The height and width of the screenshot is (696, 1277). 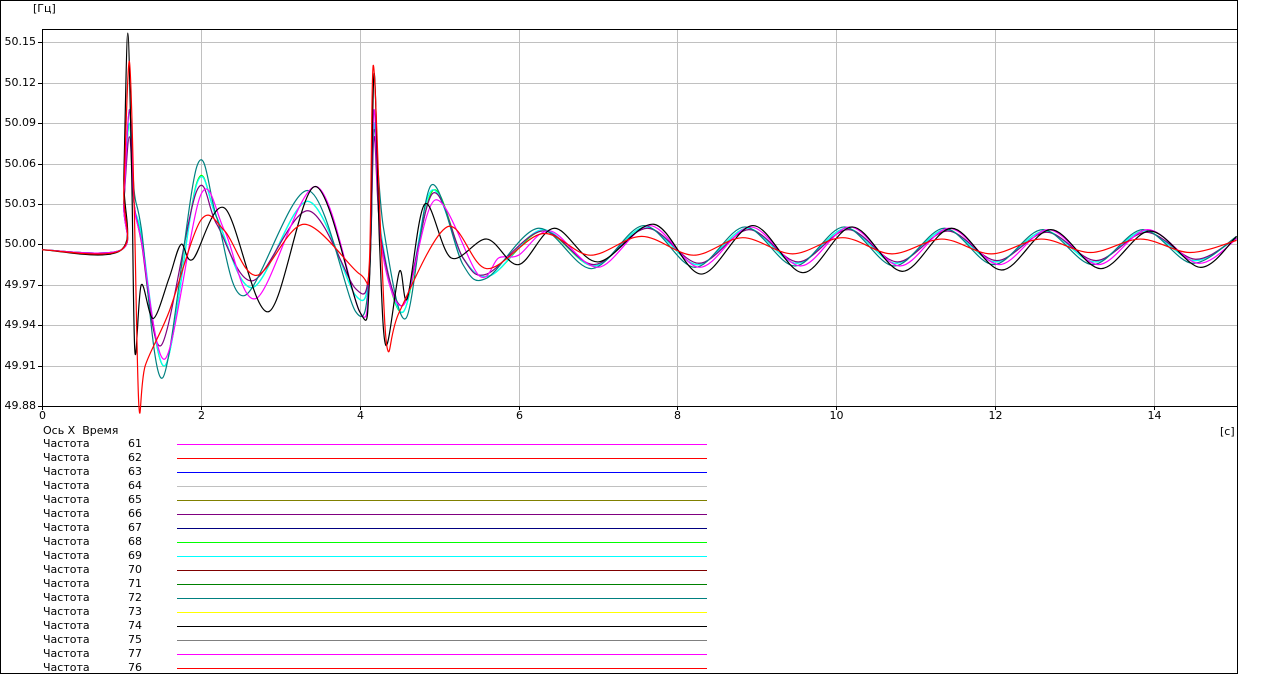 I want to click on legend-id: 75, so click(x=135, y=639).